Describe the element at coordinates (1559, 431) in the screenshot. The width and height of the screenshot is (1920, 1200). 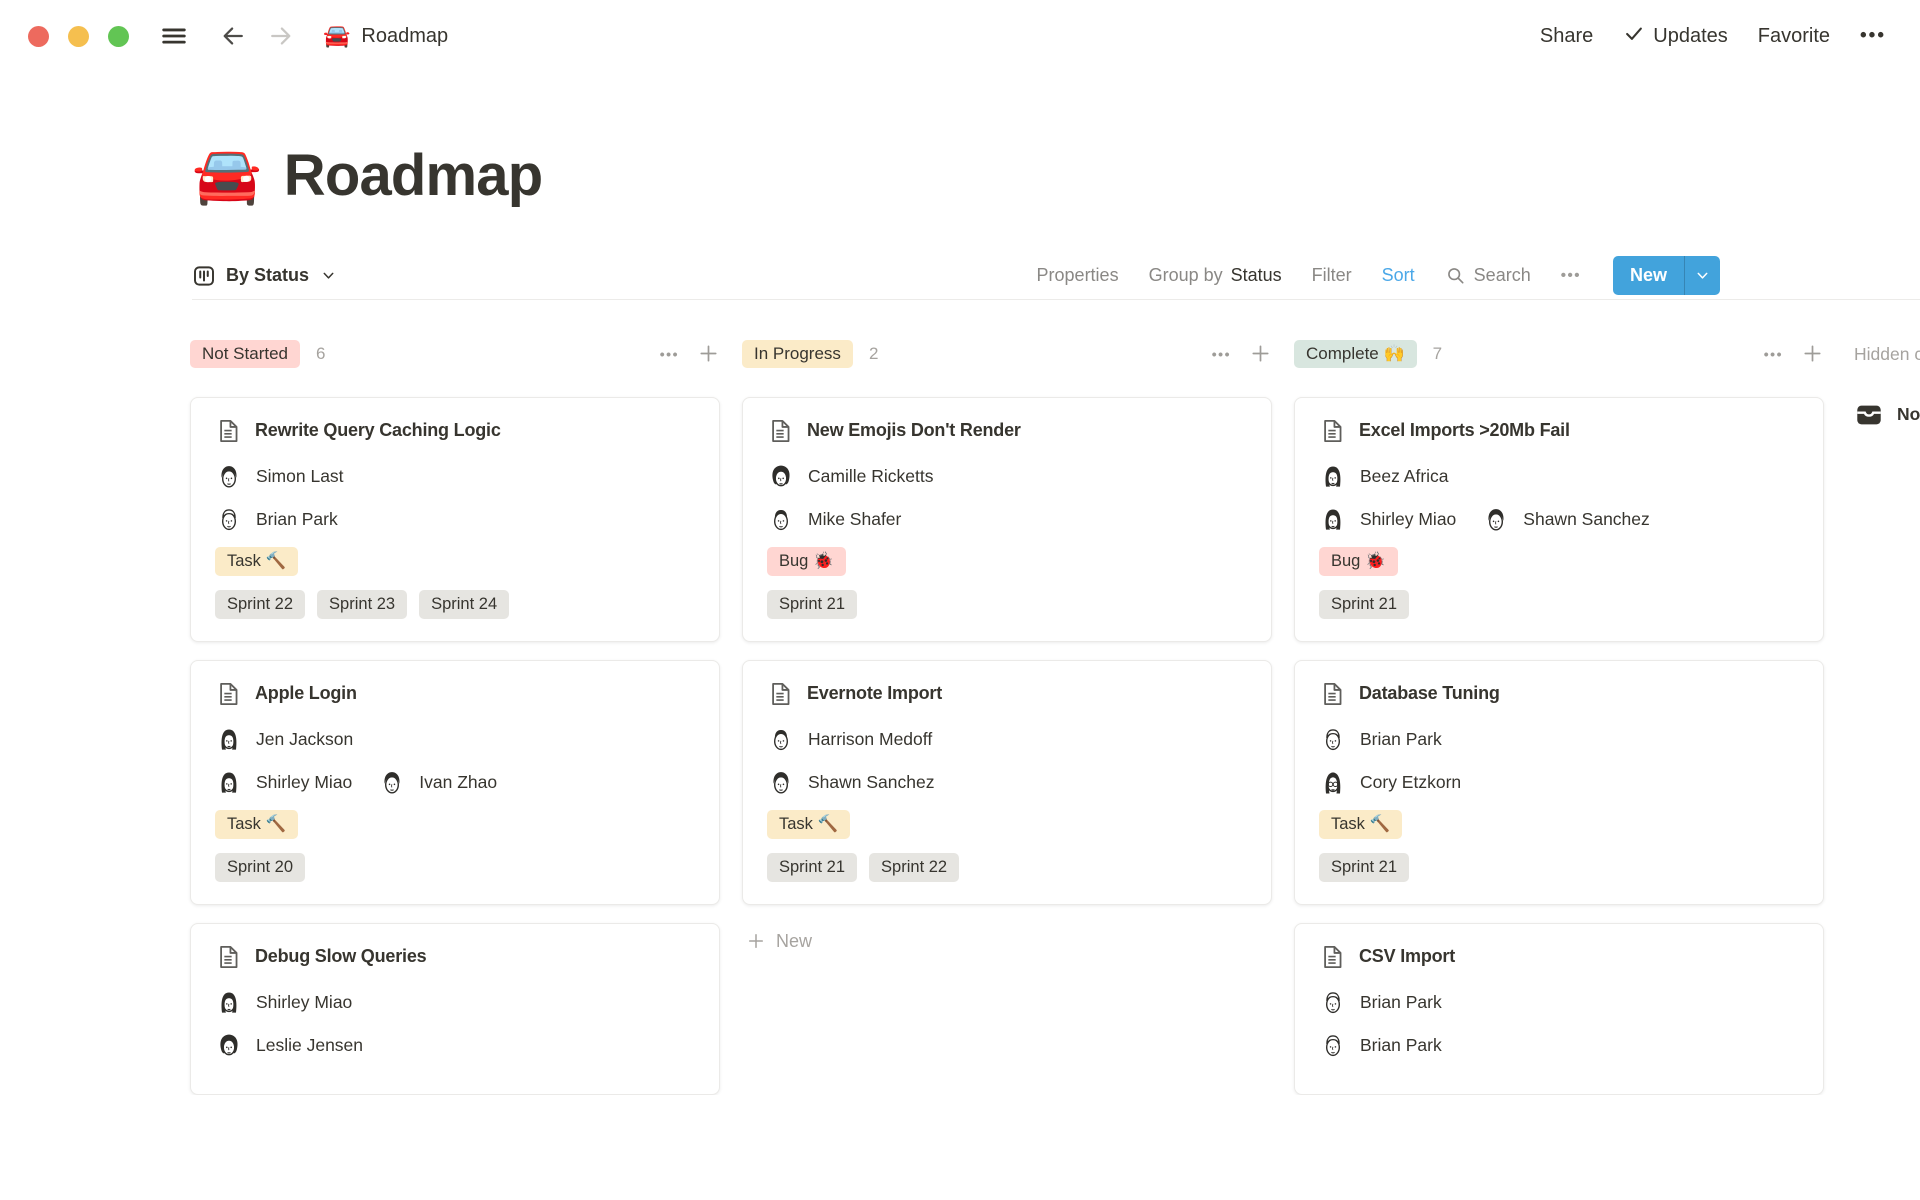
I see `card-title-row: Excel Imports >20Mb Fail` at that location.